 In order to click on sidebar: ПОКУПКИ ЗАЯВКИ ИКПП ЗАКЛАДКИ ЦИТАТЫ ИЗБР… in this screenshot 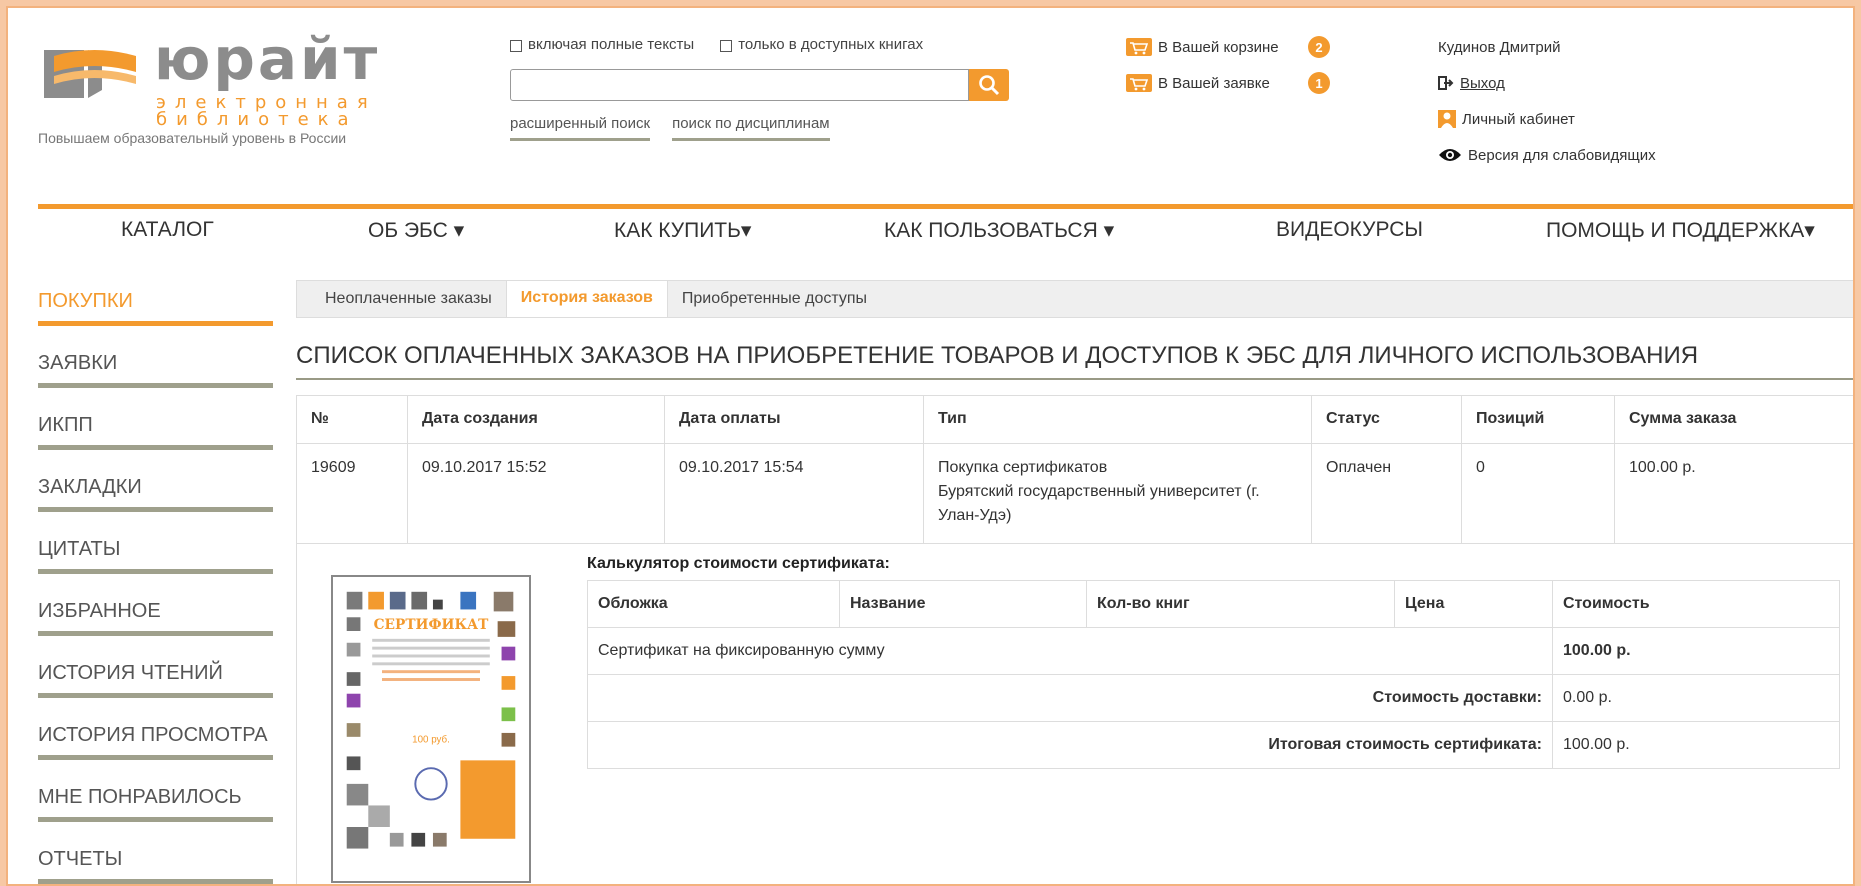, I will do `click(155, 586)`.